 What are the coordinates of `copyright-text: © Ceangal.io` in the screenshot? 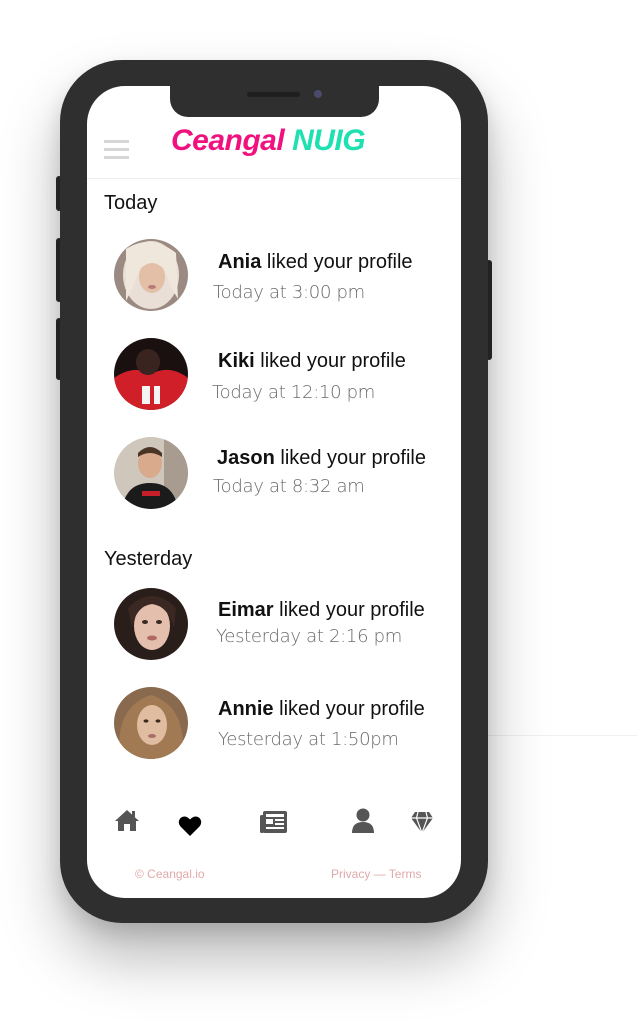 It's located at (170, 874).